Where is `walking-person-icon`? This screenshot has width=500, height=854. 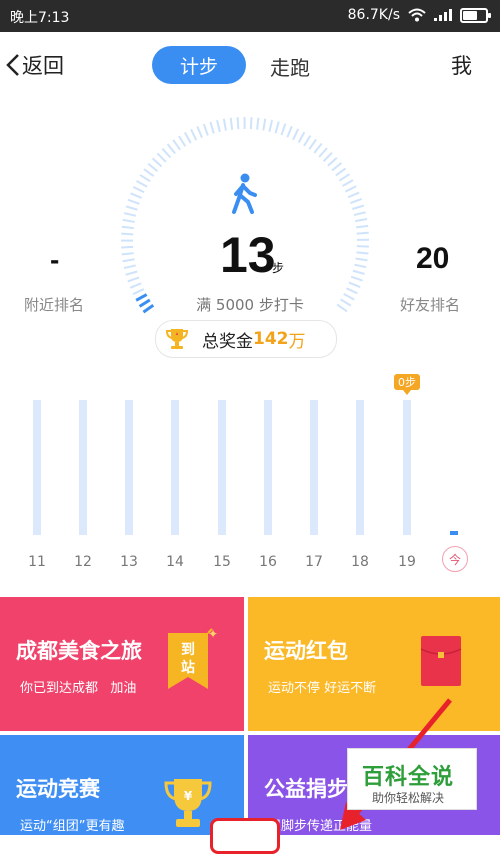
walking-person-icon is located at coordinates (244, 193).